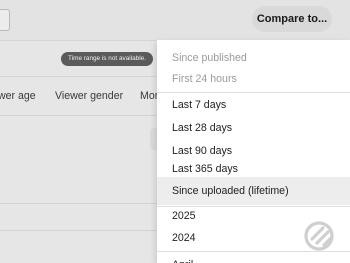  I want to click on logo-watermark-icon, so click(320, 235).